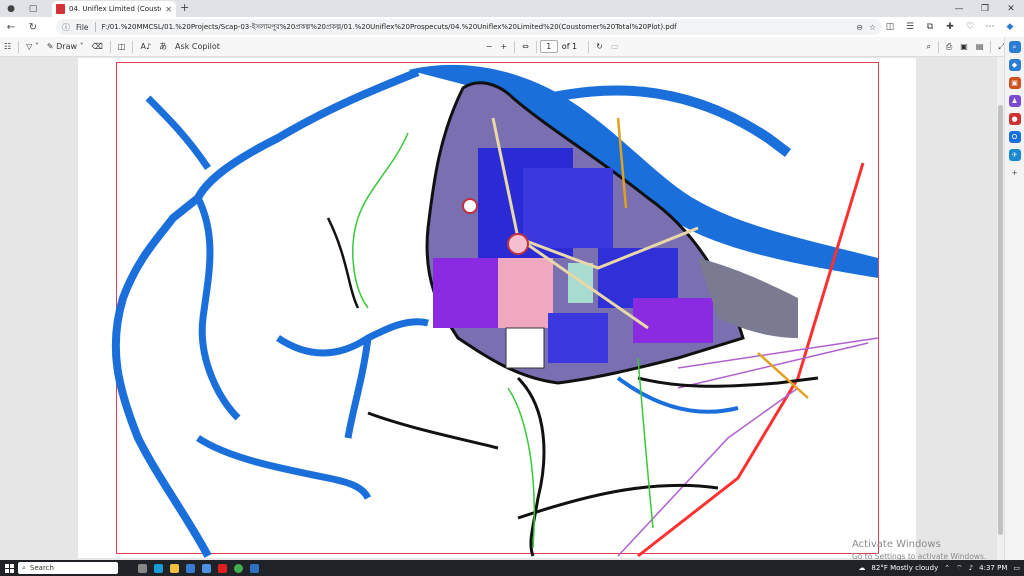 The image size is (1024, 576). What do you see at coordinates (950, 27) in the screenshot?
I see `extensions-icon: ✚` at bounding box center [950, 27].